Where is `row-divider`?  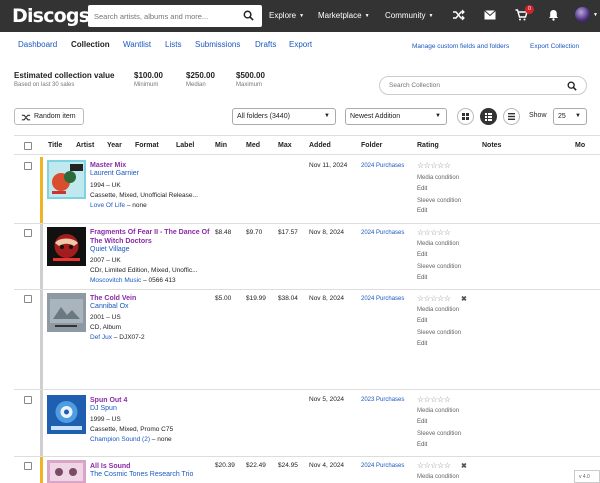 row-divider is located at coordinates (307, 389).